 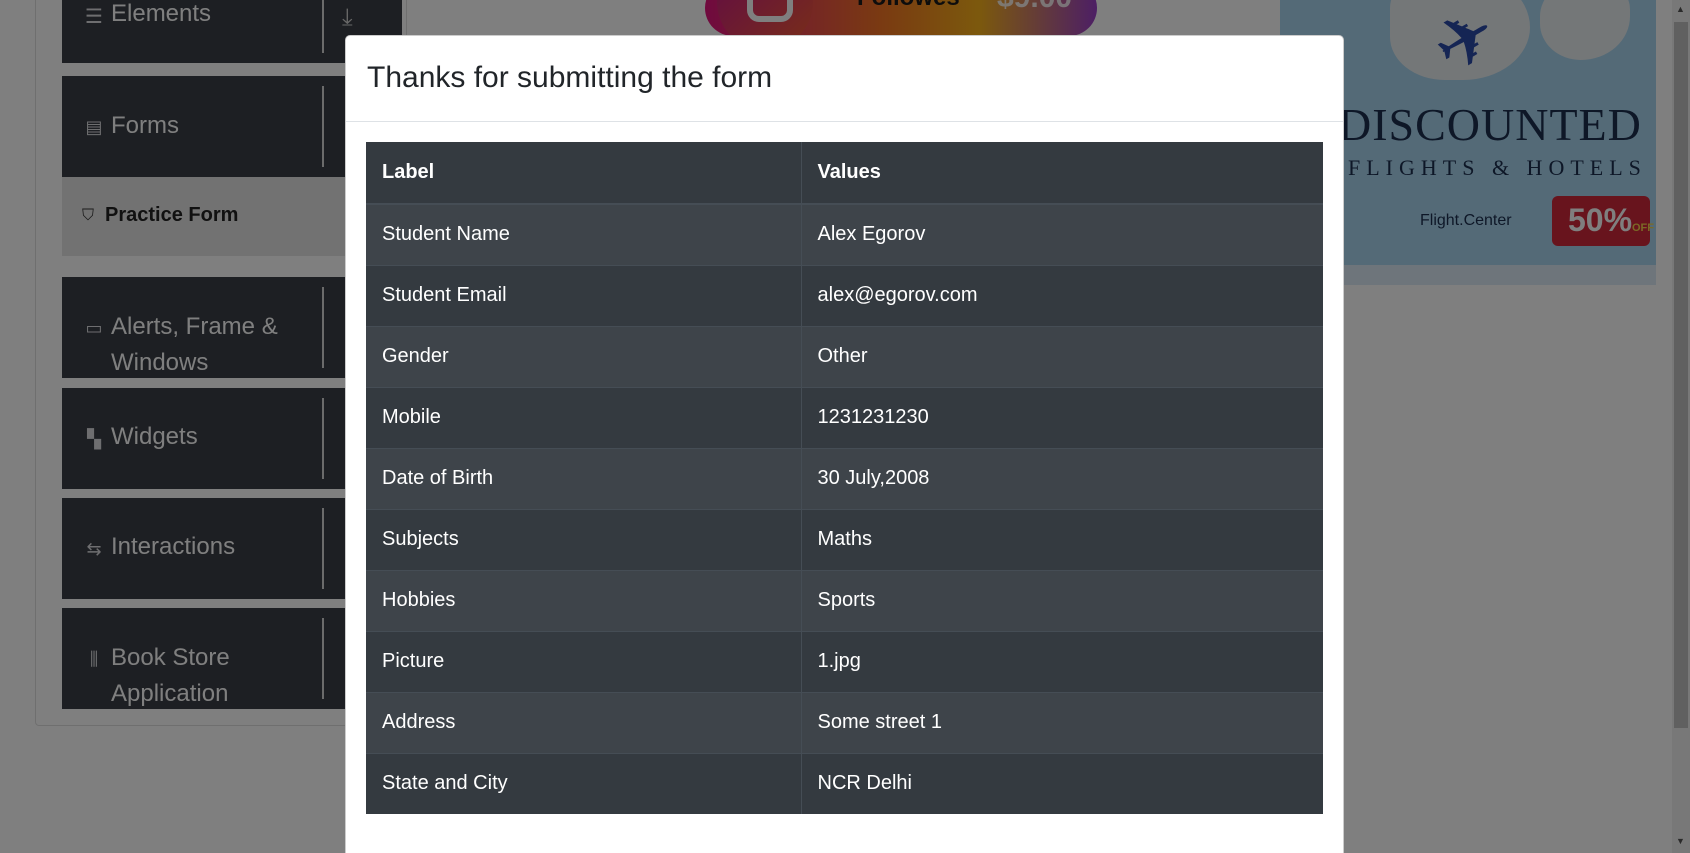 I want to click on table-row: Picture 1.jpg, so click(x=844, y=661).